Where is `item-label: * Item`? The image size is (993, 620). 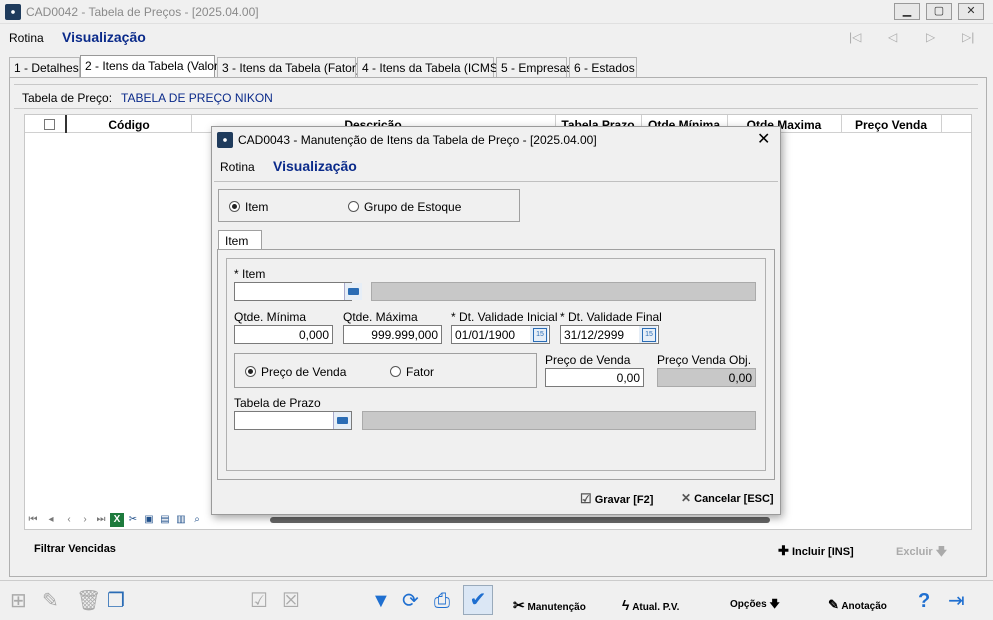
item-label: * Item is located at coordinates (250, 274).